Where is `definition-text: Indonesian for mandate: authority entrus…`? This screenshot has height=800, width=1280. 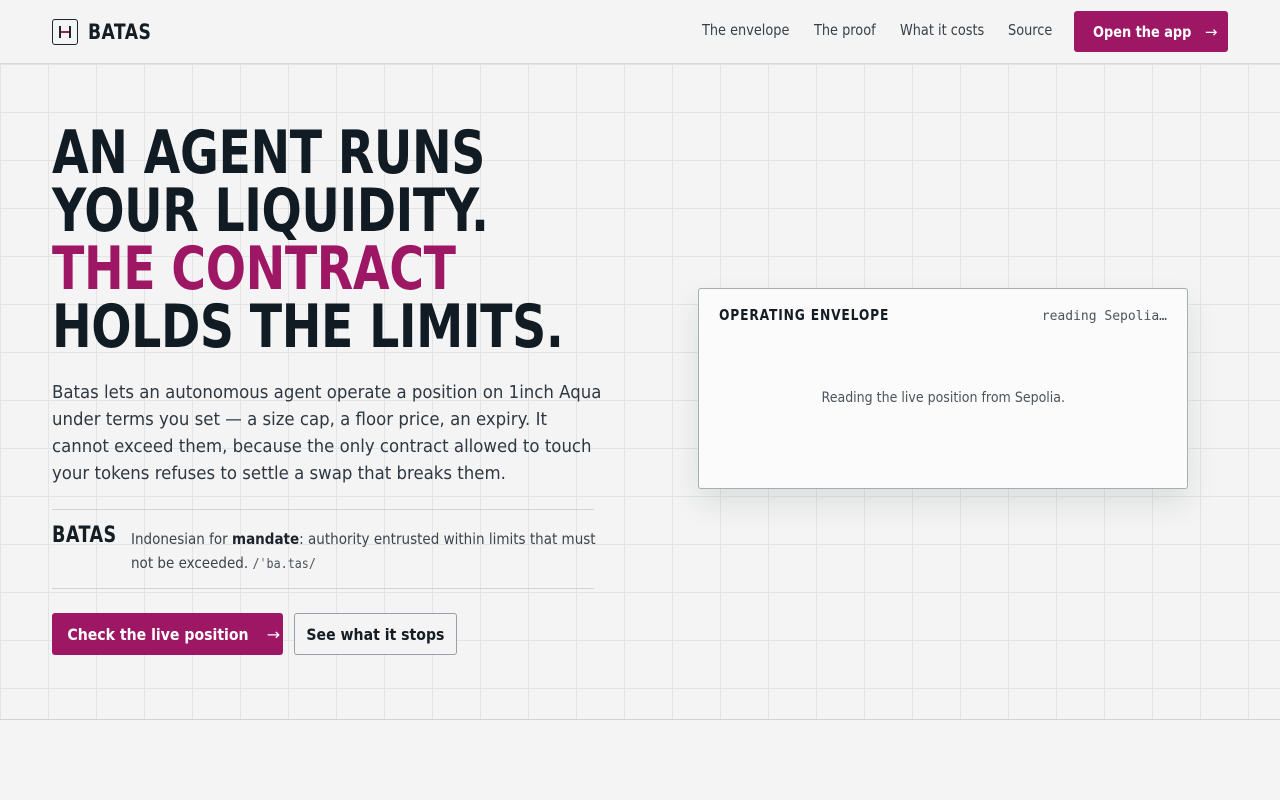
definition-text: Indonesian for mandate: authority entrus… is located at coordinates (366, 552).